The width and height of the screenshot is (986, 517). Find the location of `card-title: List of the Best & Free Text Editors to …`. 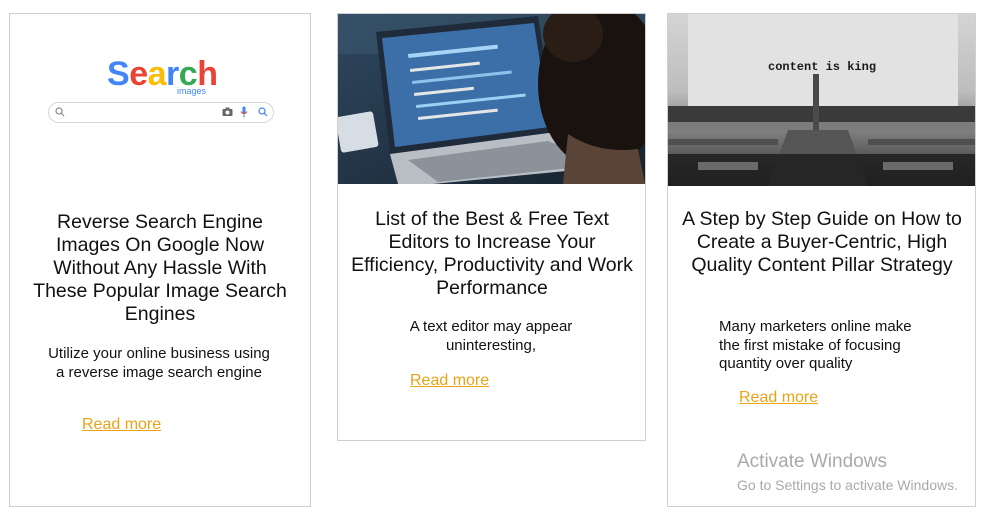

card-title: List of the Best & Free Text Editors to … is located at coordinates (492, 254).